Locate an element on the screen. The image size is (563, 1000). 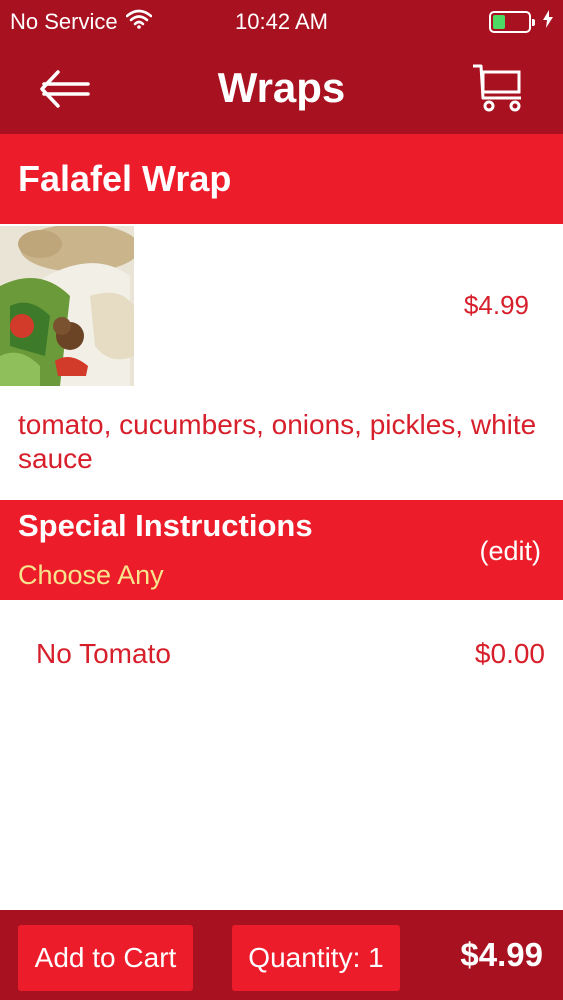
item-photo is located at coordinates (67, 306).